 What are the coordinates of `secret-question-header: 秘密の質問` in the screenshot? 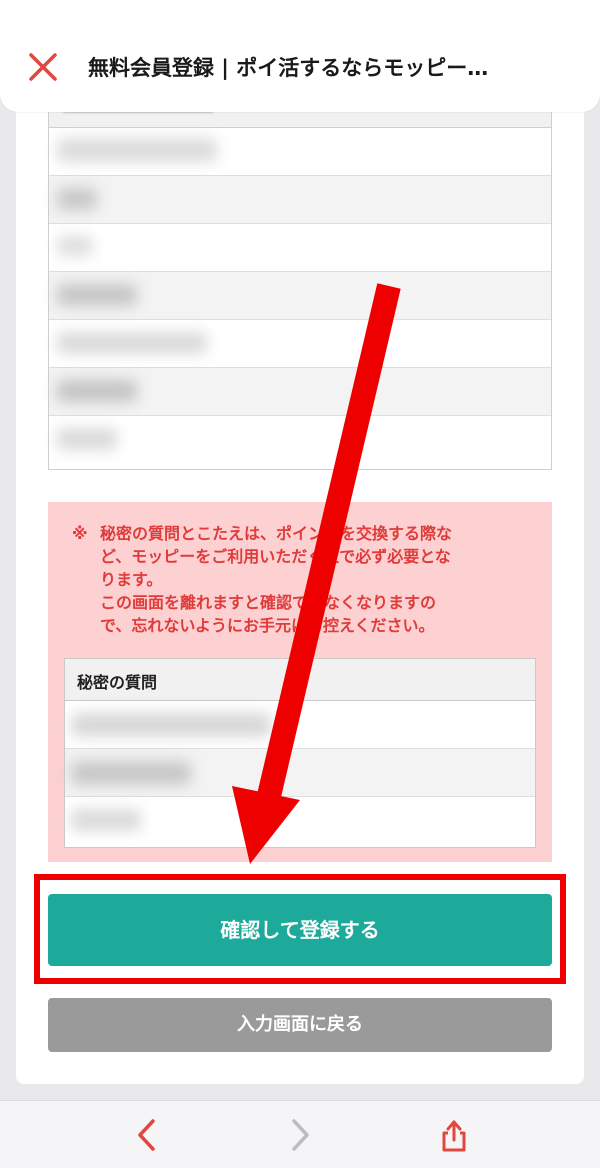 It's located at (300, 680).